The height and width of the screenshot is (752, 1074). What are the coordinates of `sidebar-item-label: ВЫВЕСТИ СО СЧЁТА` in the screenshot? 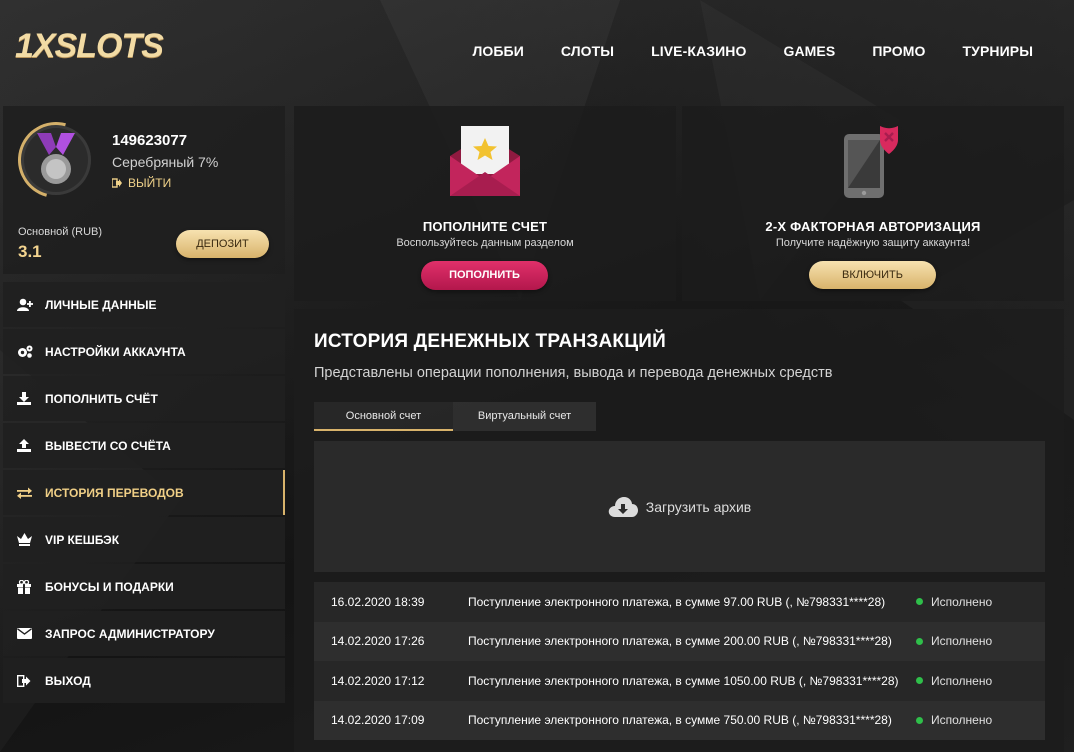 It's located at (108, 445).